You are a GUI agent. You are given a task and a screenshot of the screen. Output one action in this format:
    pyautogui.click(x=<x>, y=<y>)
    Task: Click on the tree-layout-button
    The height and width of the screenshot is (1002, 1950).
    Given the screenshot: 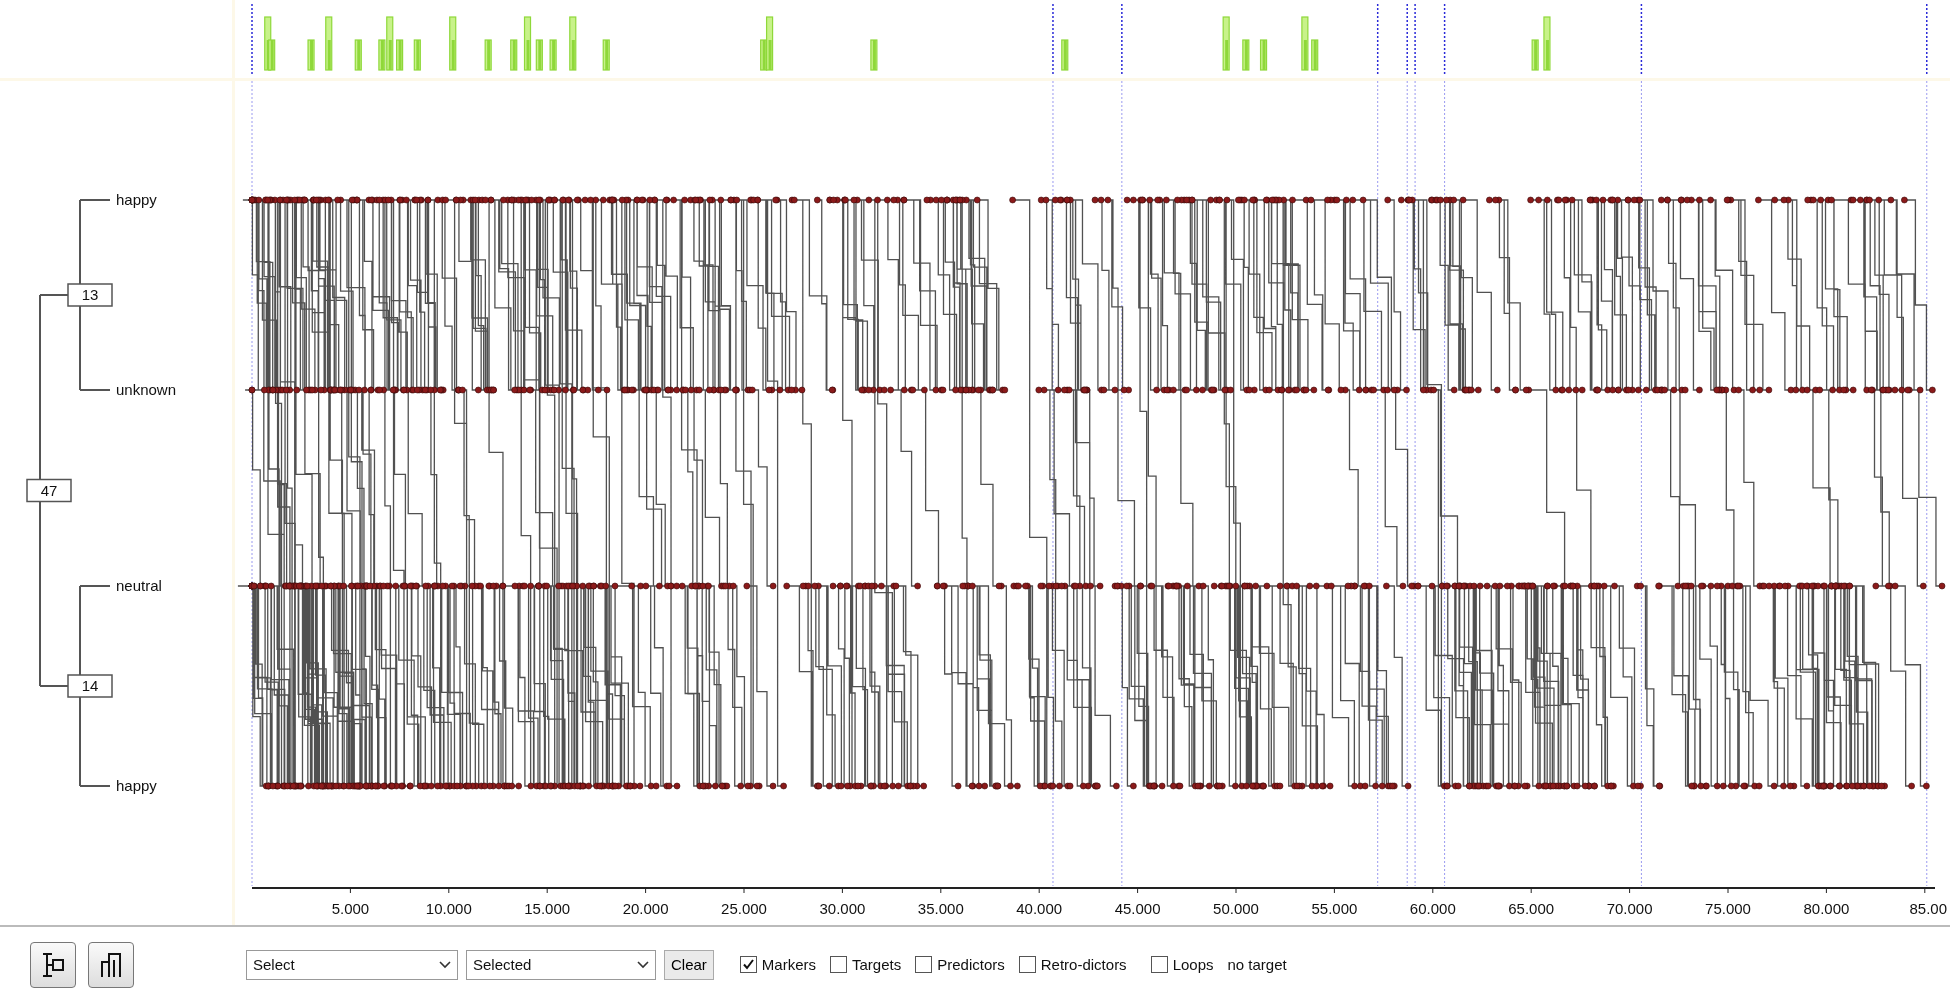 What is the action you would take?
    pyautogui.click(x=53, y=964)
    